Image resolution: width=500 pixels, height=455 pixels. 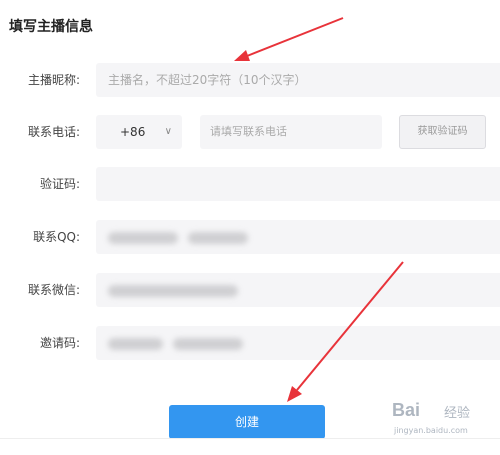 What do you see at coordinates (56, 237) in the screenshot?
I see `qq-label: 联系QQ:` at bounding box center [56, 237].